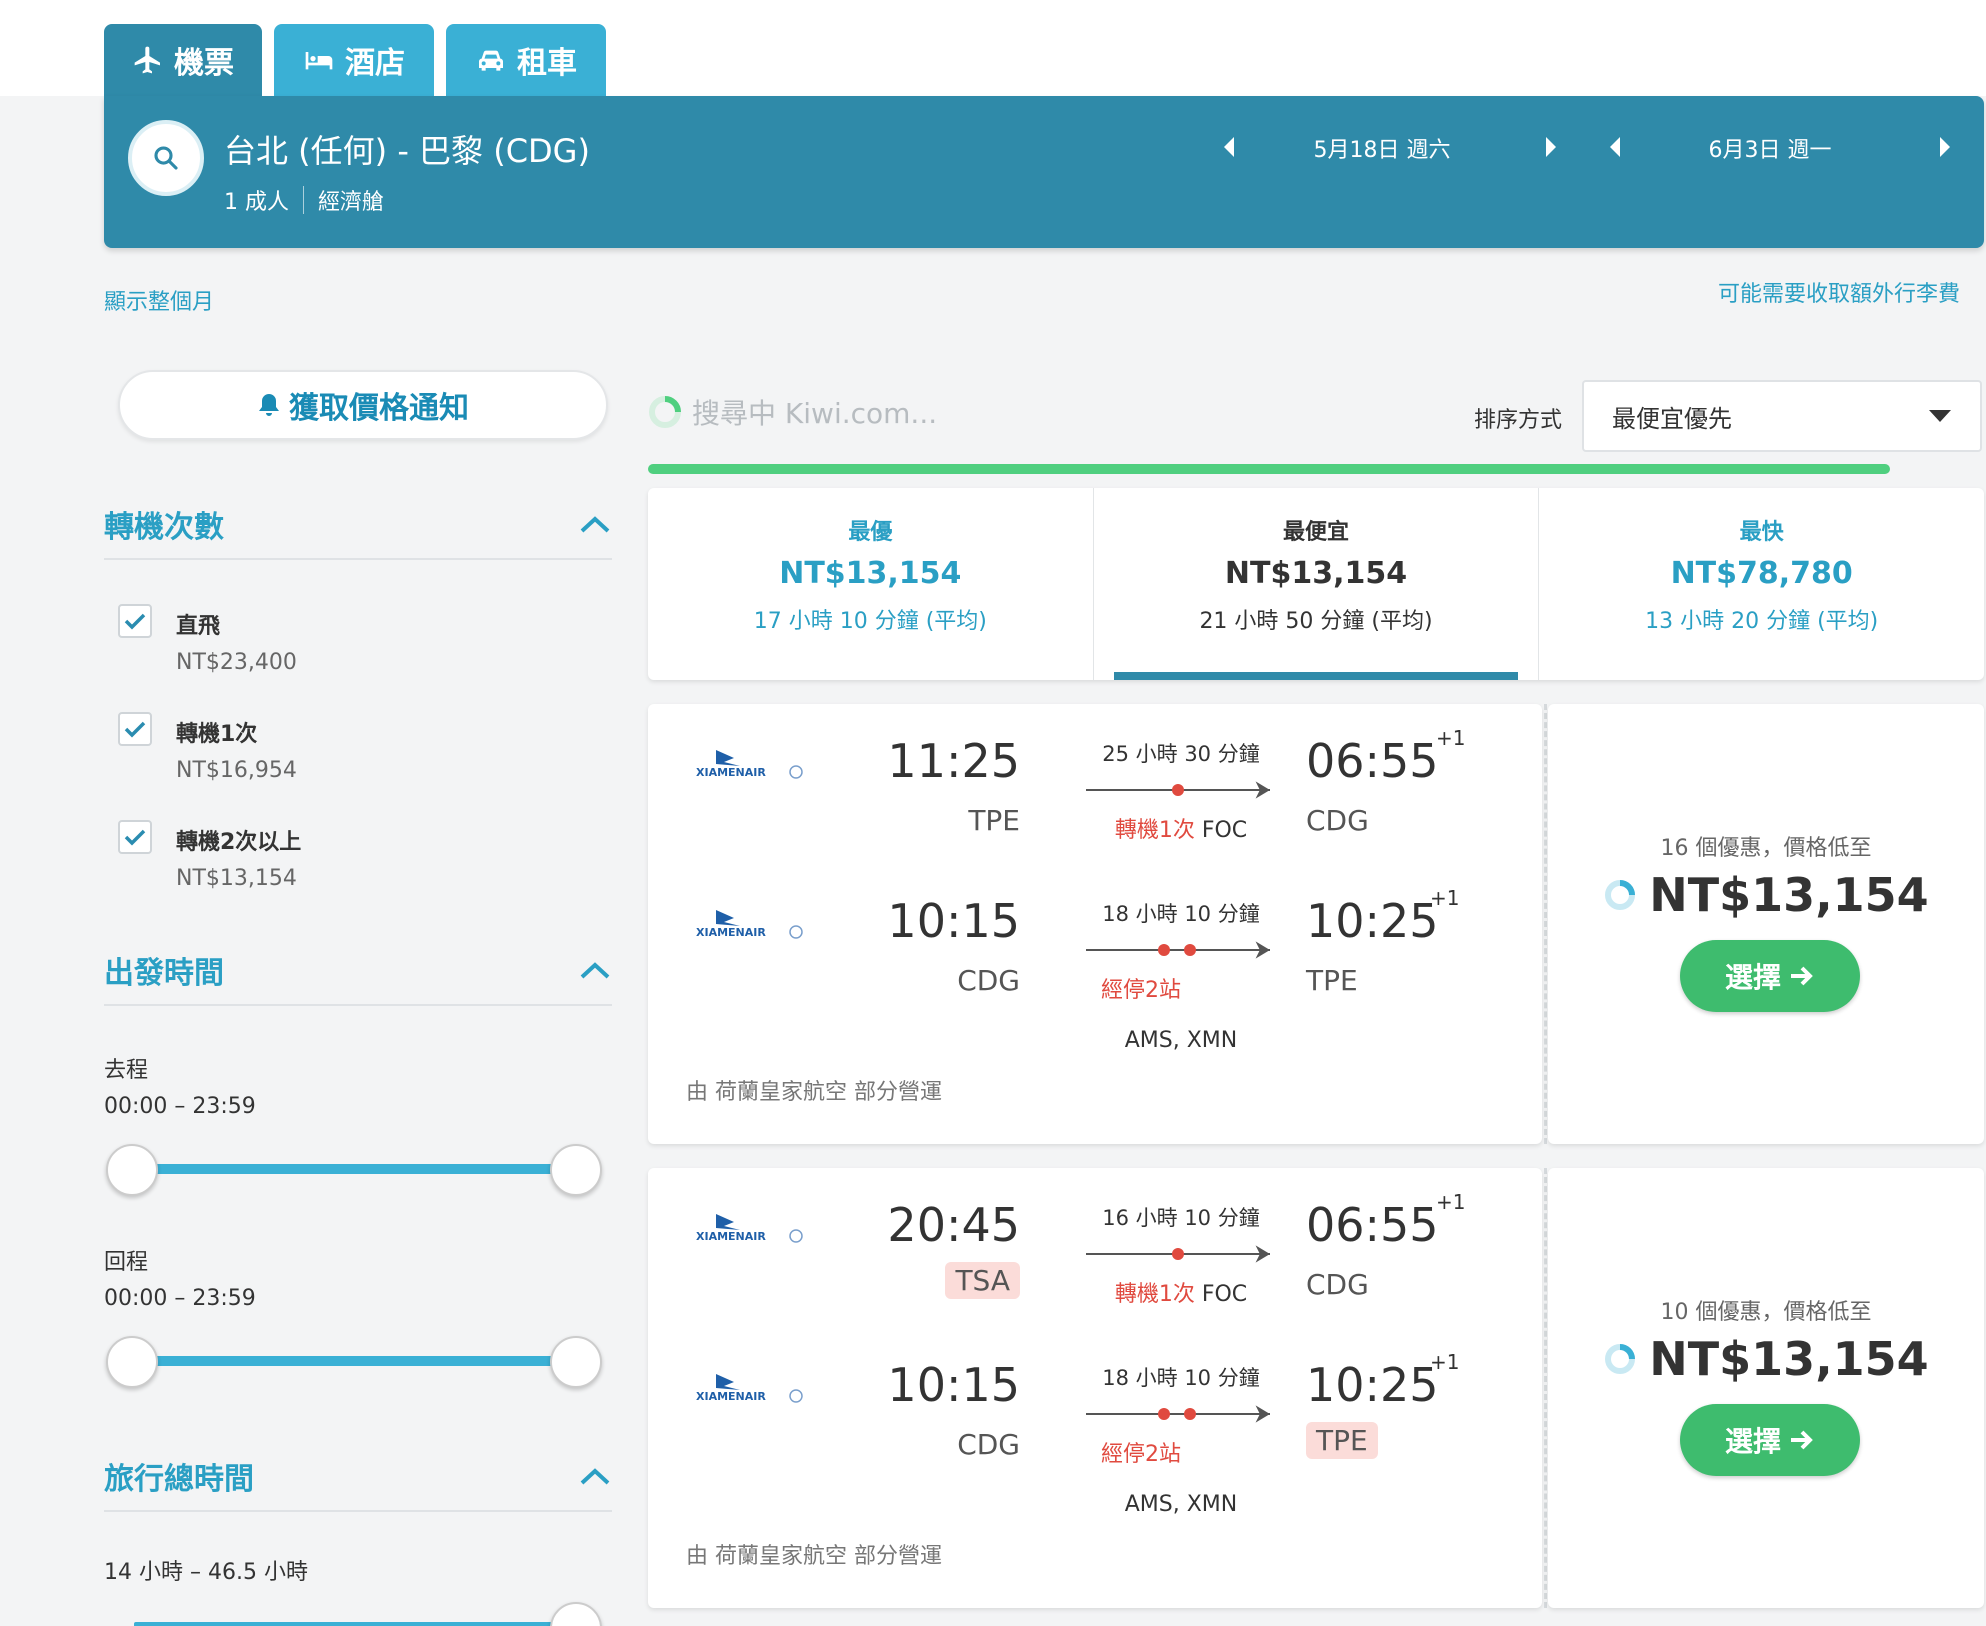 This screenshot has height=1626, width=1986. What do you see at coordinates (236, 770) in the screenshot?
I see `stops-option-price: NT$16,954` at bounding box center [236, 770].